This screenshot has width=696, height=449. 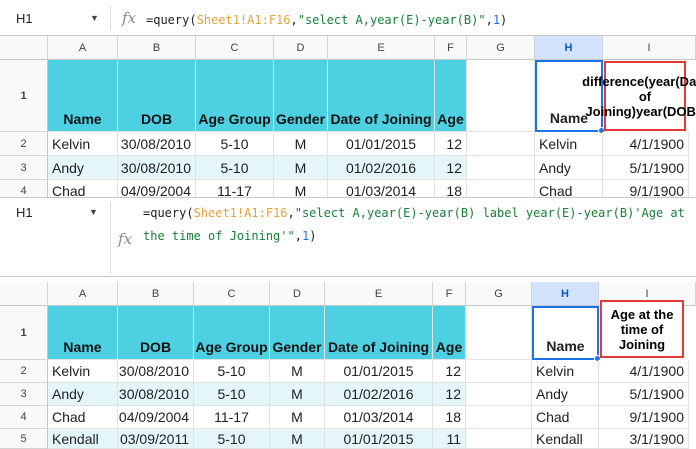 I want to click on column-header-i: I, so click(x=649, y=48).